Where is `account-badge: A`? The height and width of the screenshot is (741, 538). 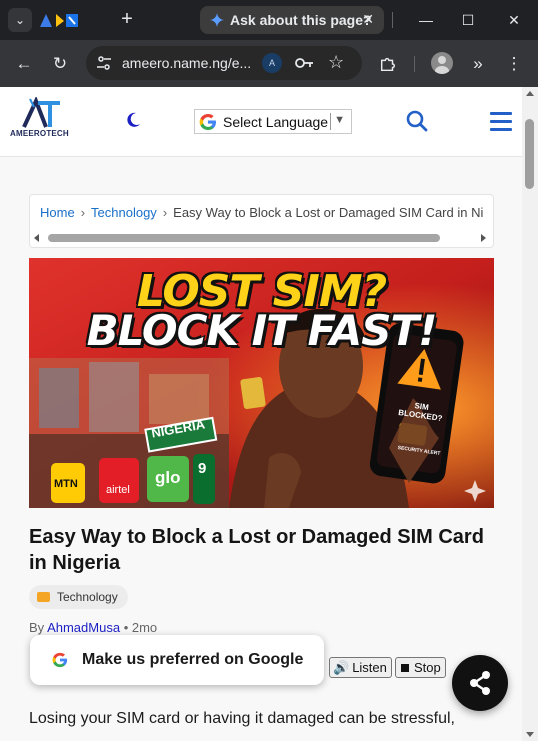
account-badge: A is located at coordinates (272, 63).